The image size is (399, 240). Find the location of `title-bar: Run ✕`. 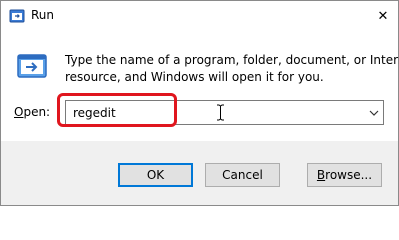

title-bar: Run ✕ is located at coordinates (199, 16).